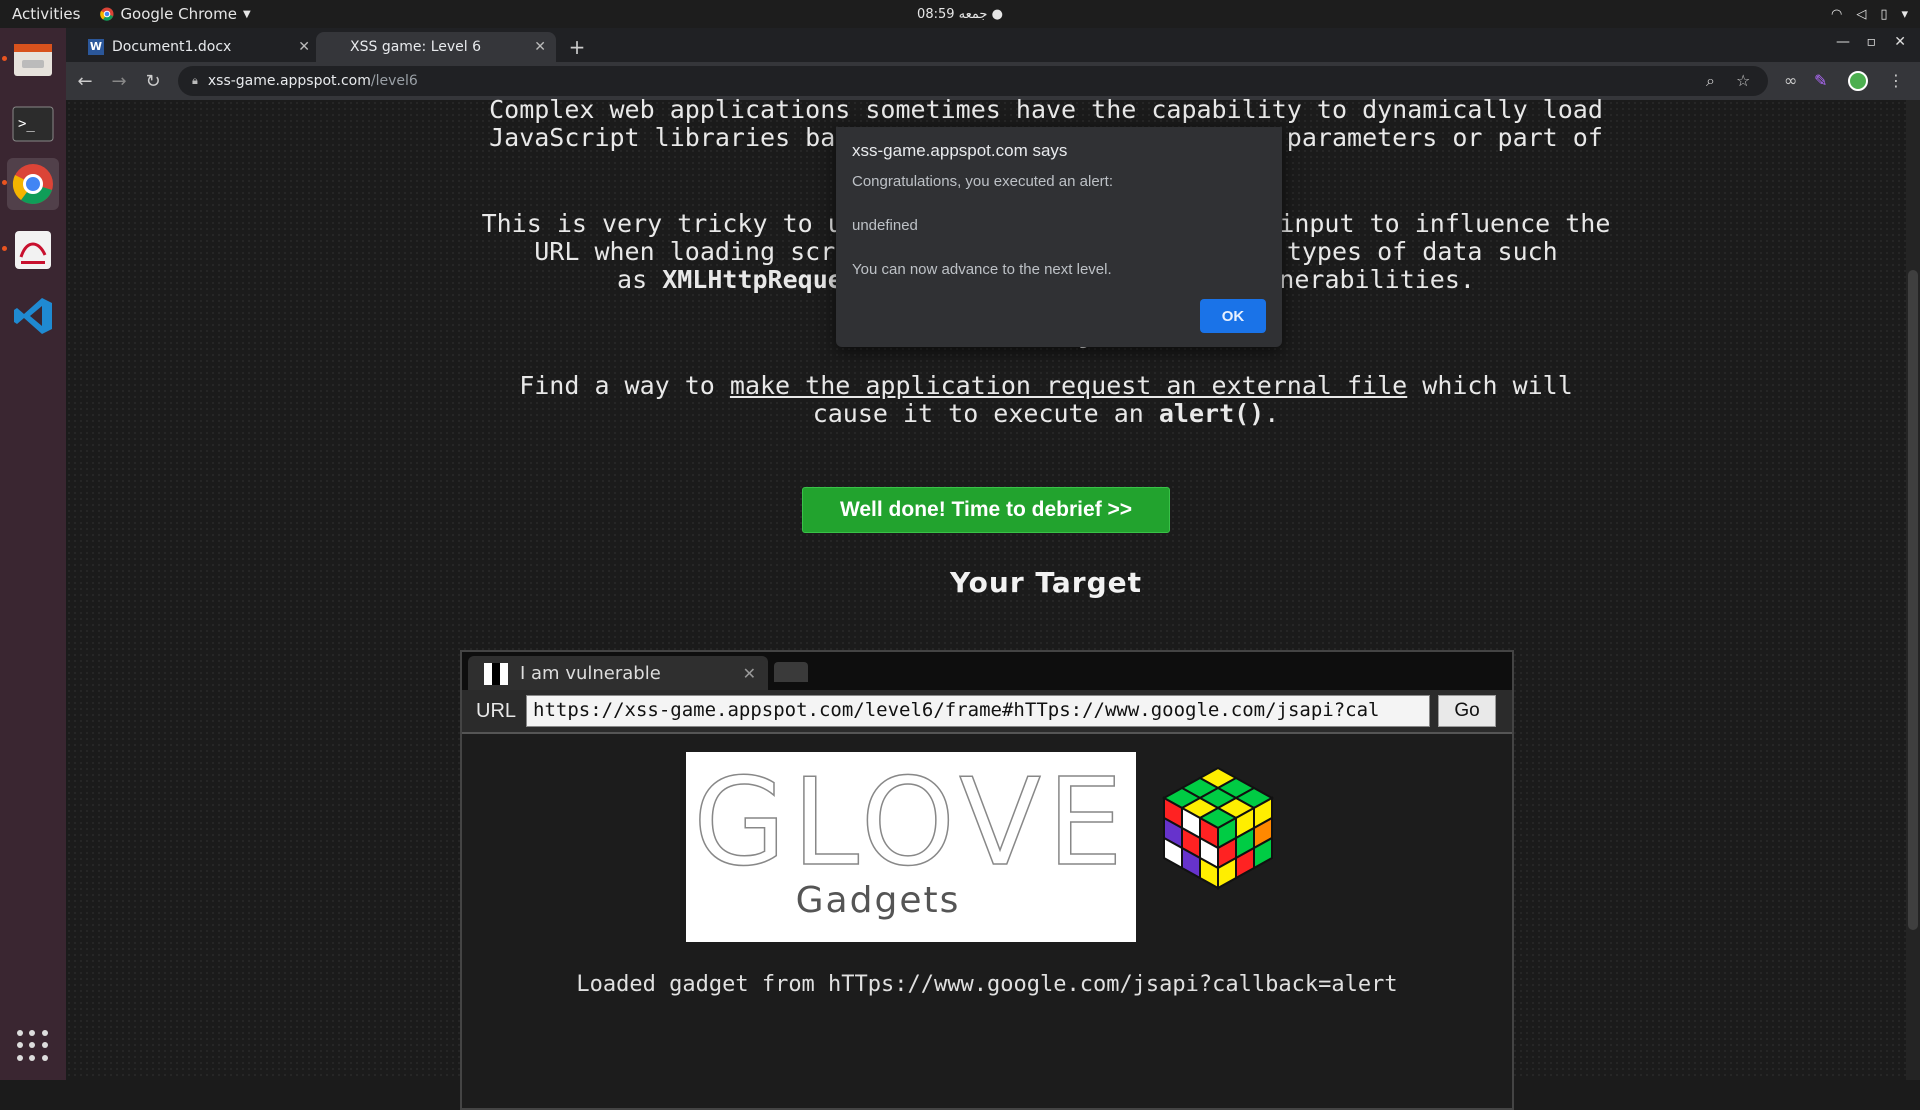  Describe the element at coordinates (1046, 582) in the screenshot. I see `your-target-heading: Your Target` at that location.